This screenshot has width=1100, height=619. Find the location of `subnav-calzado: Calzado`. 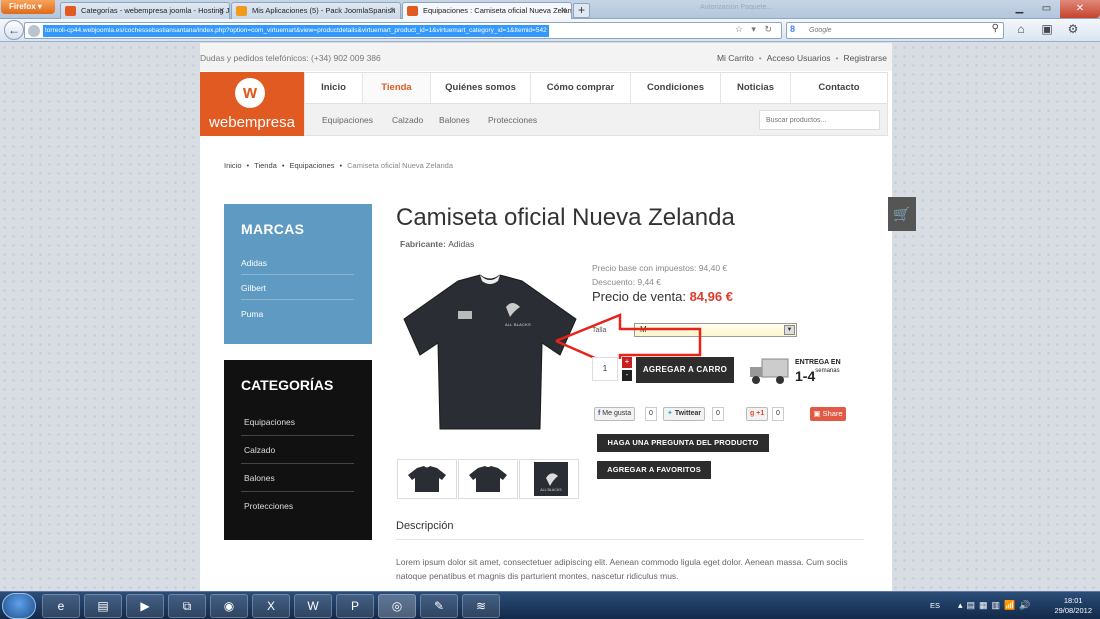

subnav-calzado: Calzado is located at coordinates (407, 120).